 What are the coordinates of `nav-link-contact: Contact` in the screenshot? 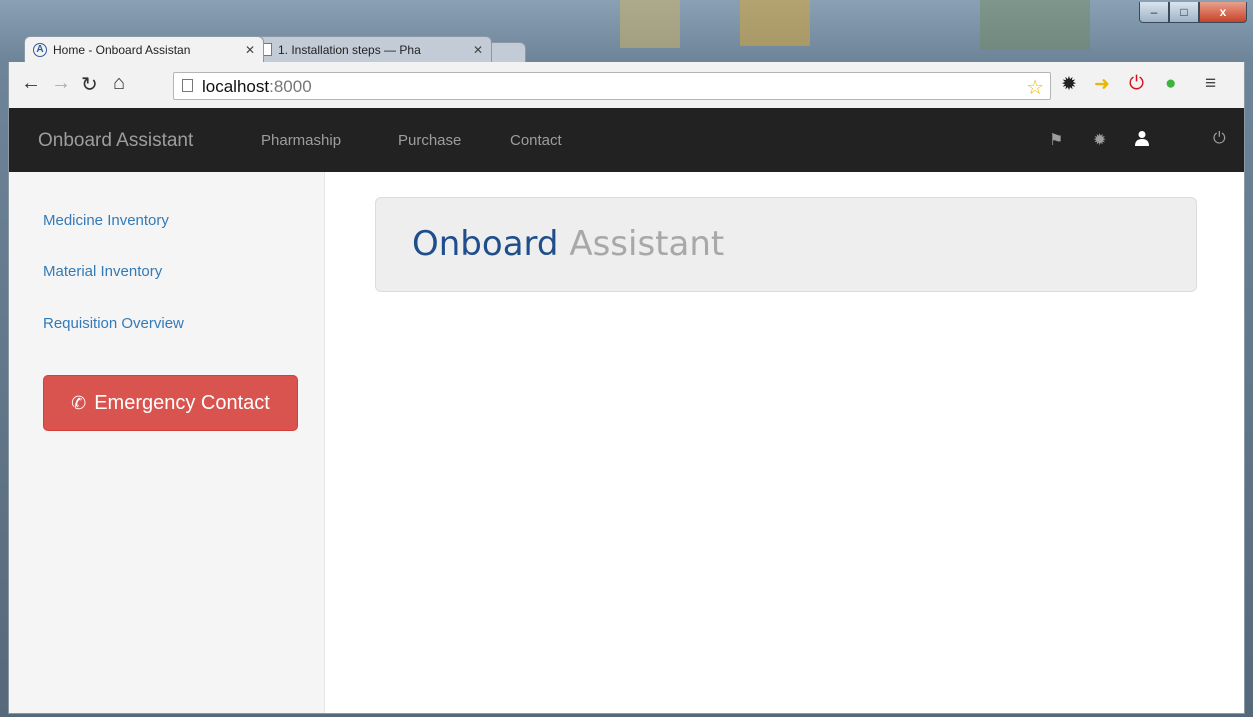 It's located at (536, 140).